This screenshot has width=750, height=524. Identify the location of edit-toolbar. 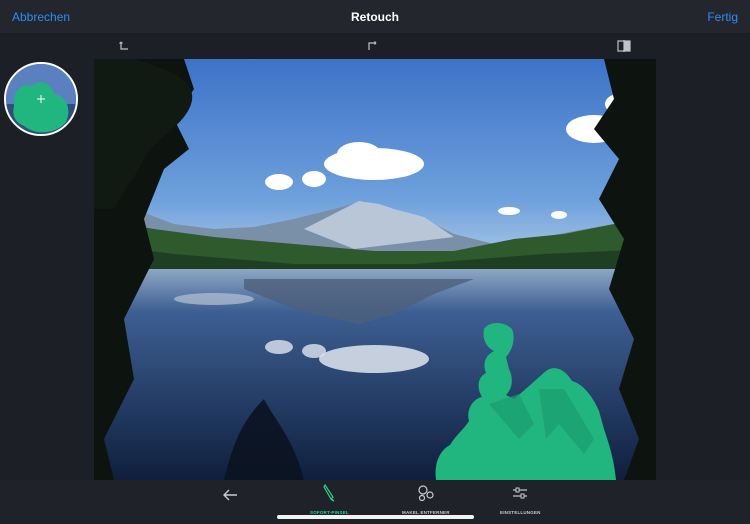
(375, 46).